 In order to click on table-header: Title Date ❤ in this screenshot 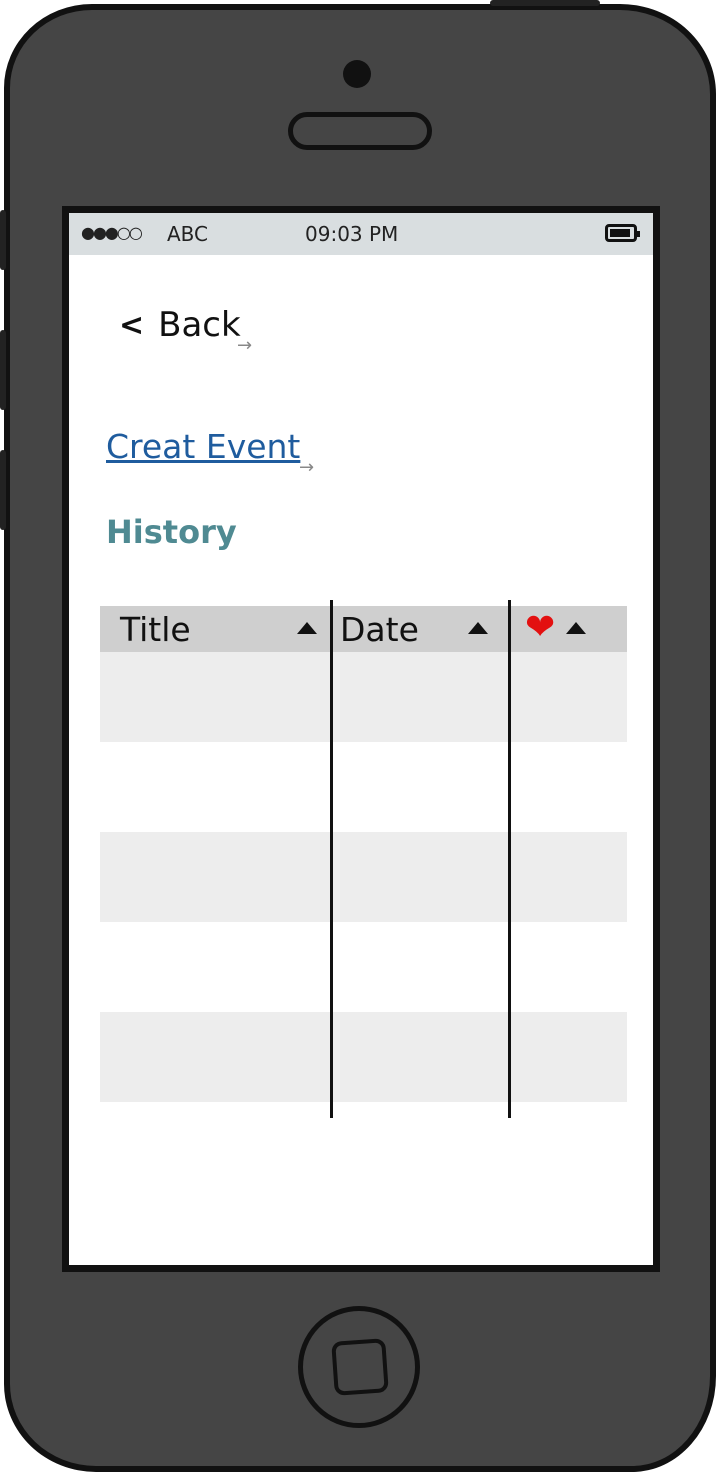, I will do `click(363, 629)`.